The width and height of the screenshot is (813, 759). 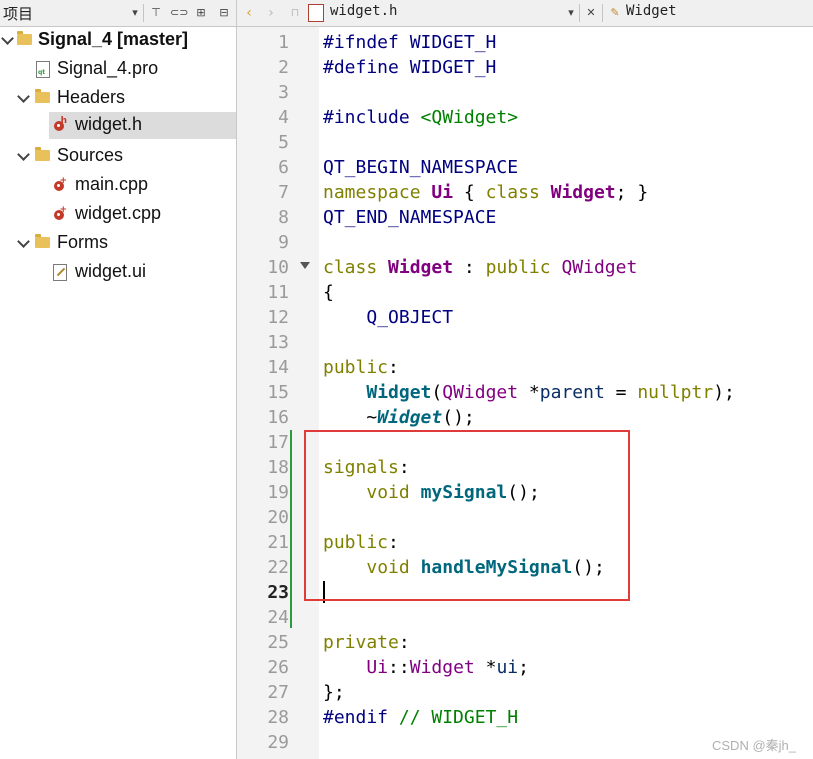 I want to click on code-line: Ui::Widget *ui;, so click(x=447, y=667).